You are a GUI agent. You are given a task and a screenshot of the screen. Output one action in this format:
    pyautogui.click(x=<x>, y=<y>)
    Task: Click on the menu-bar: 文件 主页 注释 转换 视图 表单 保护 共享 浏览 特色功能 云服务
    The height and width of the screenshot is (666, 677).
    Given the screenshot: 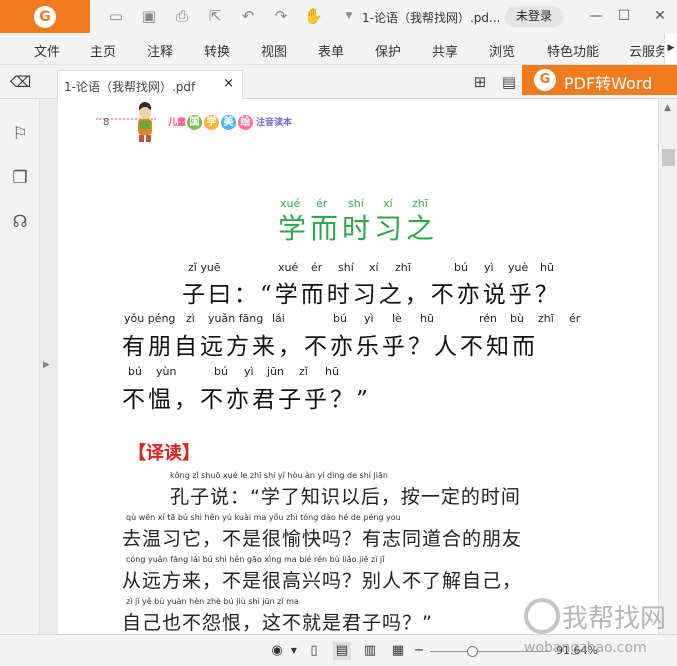 What is the action you would take?
    pyautogui.click(x=338, y=49)
    